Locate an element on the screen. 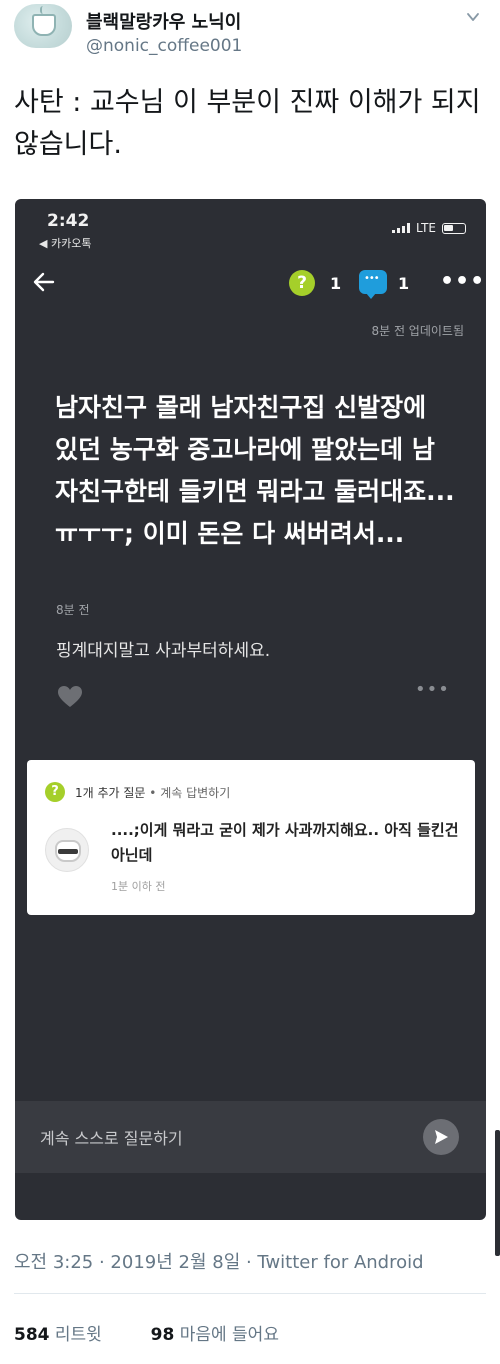  question-count: 1 is located at coordinates (336, 283).